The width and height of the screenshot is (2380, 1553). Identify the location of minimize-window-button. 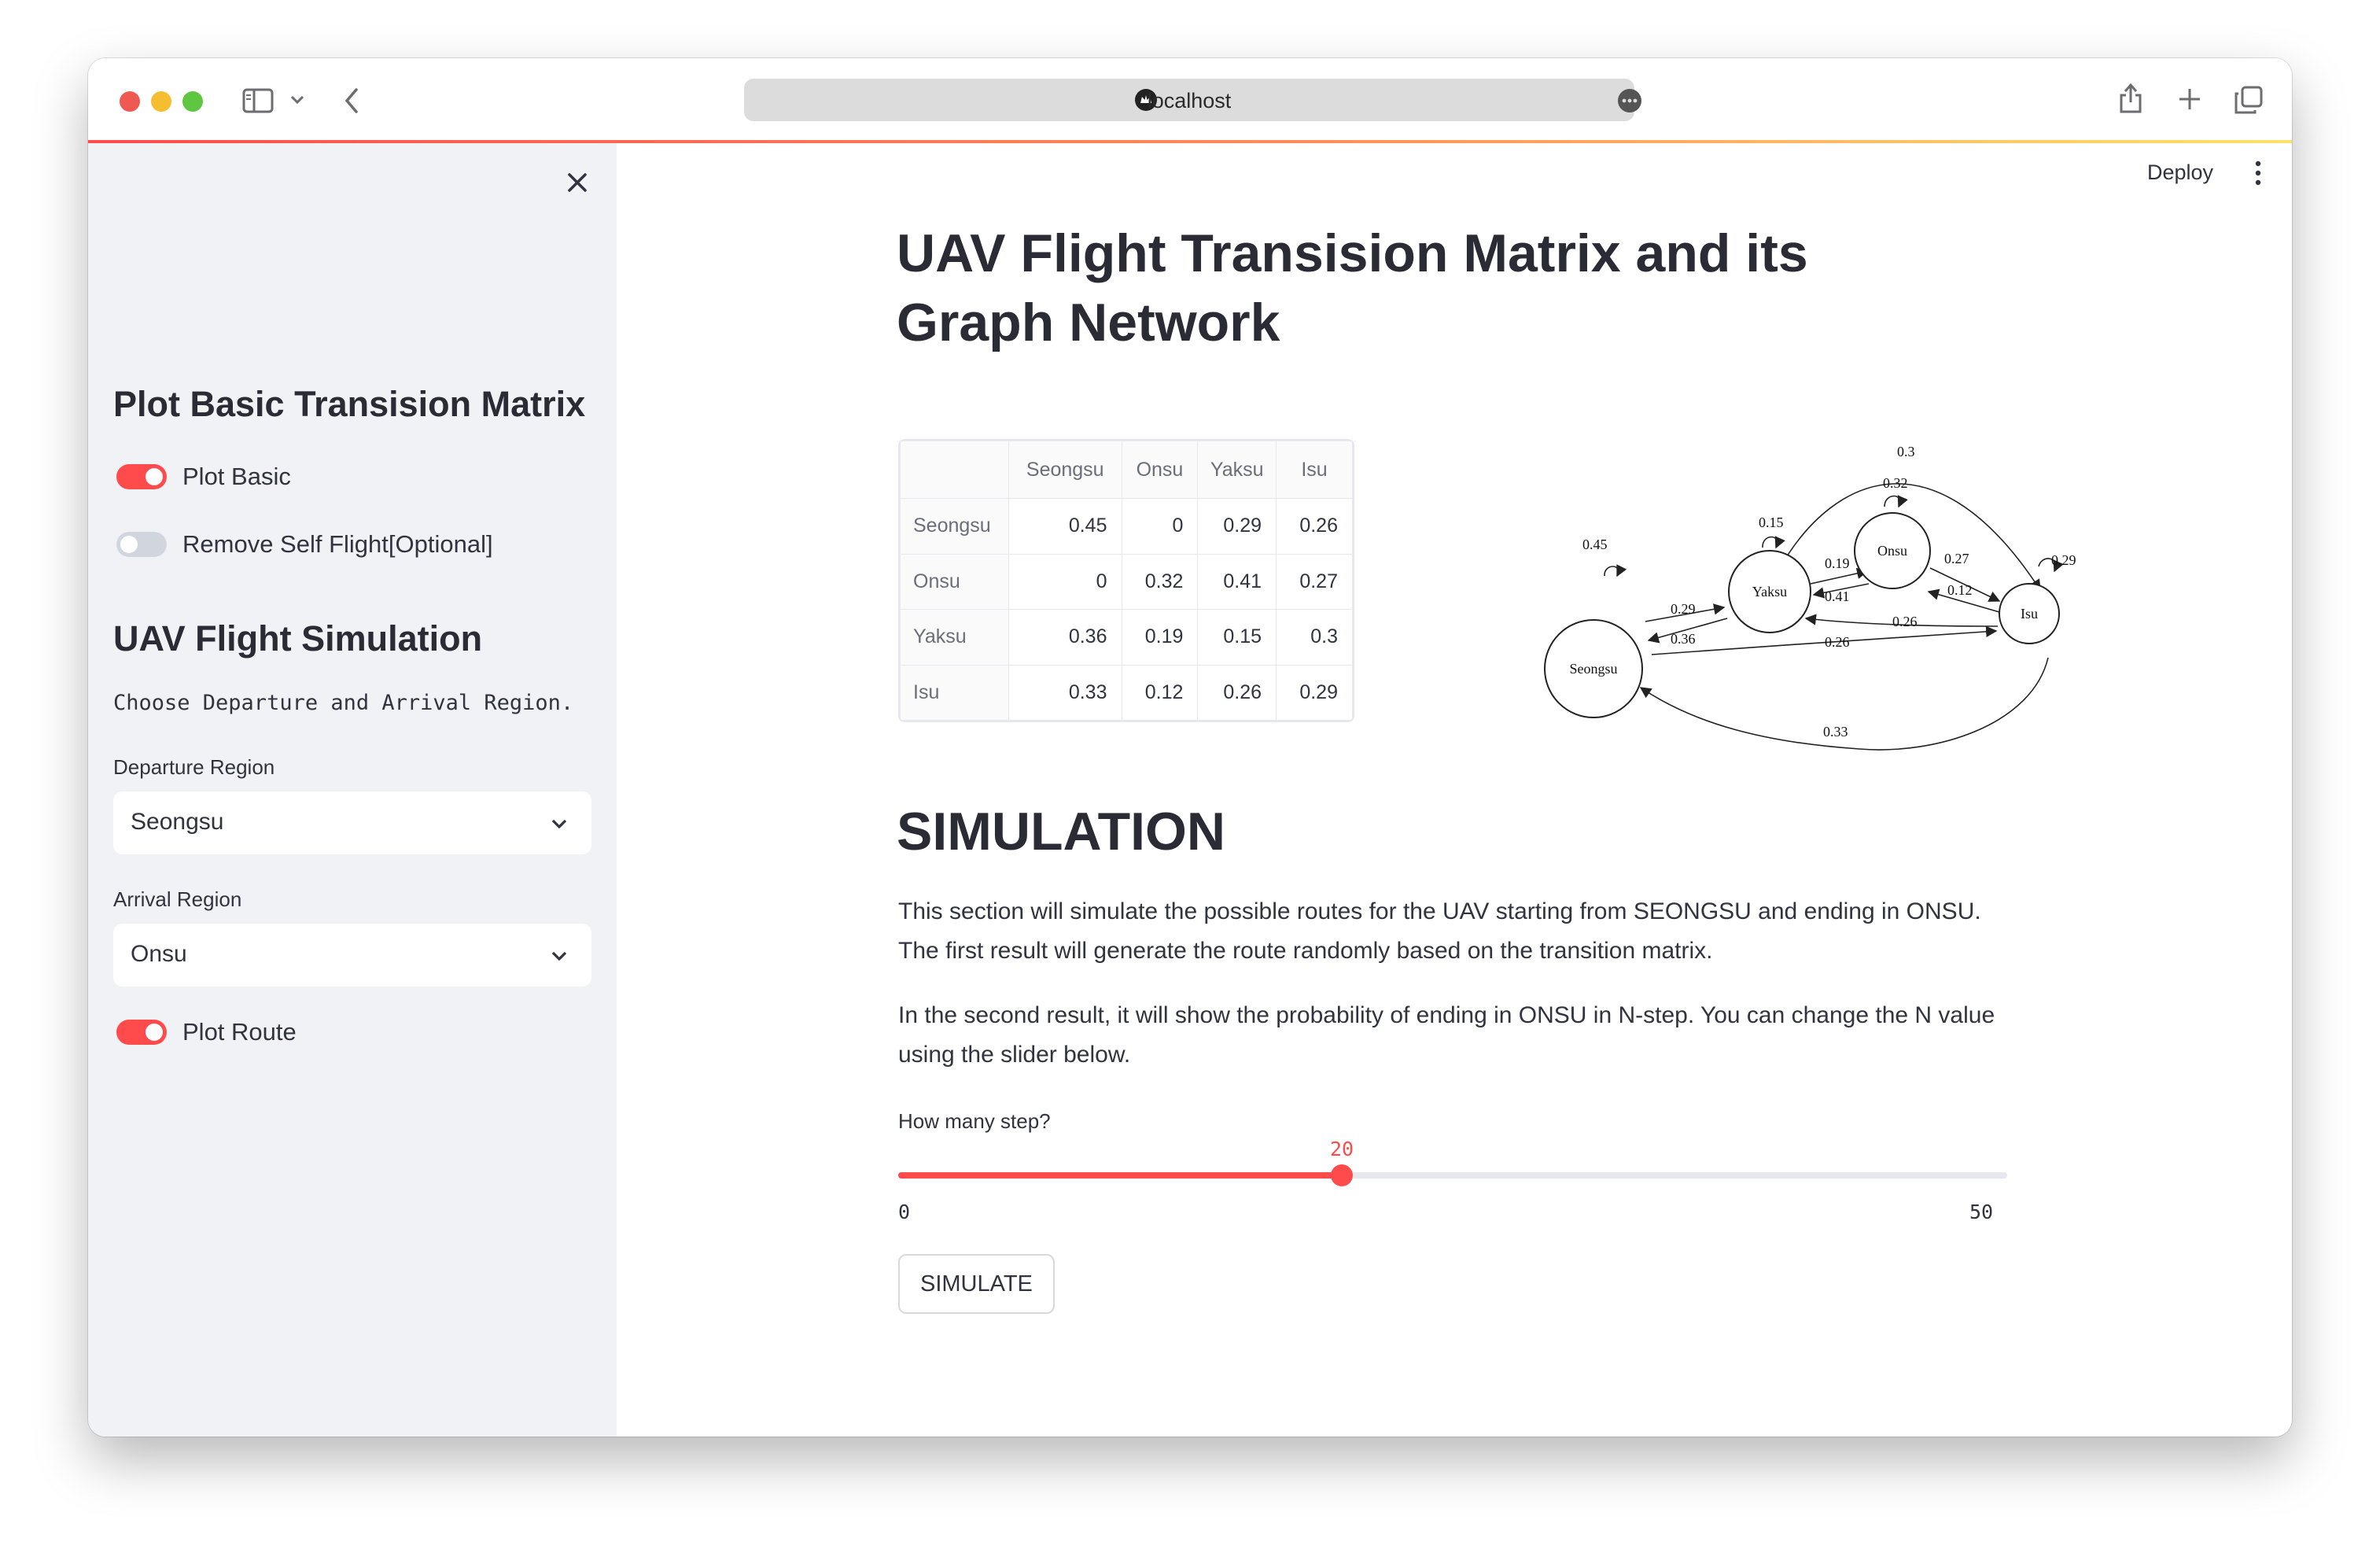
(161, 102).